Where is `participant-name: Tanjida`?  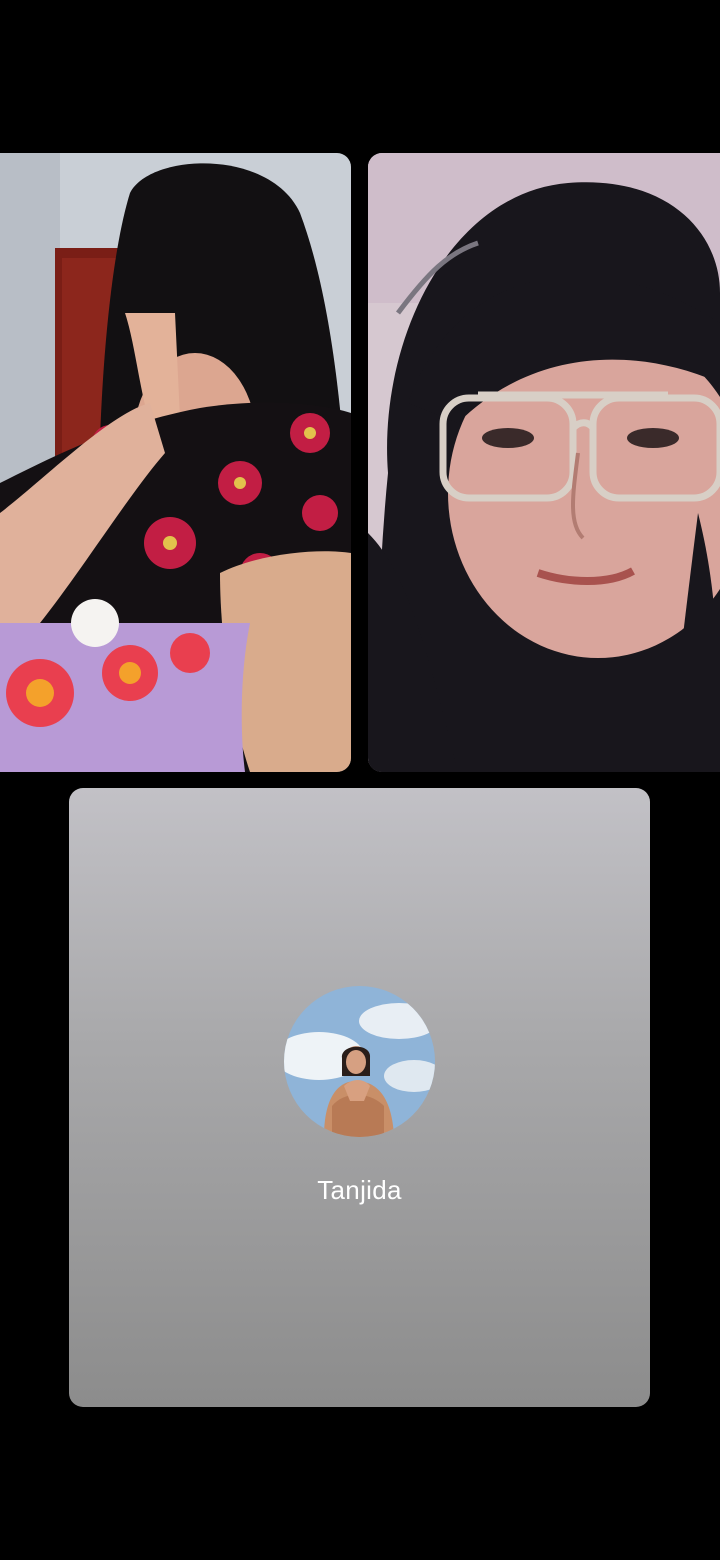
participant-name: Tanjida is located at coordinates (359, 1190).